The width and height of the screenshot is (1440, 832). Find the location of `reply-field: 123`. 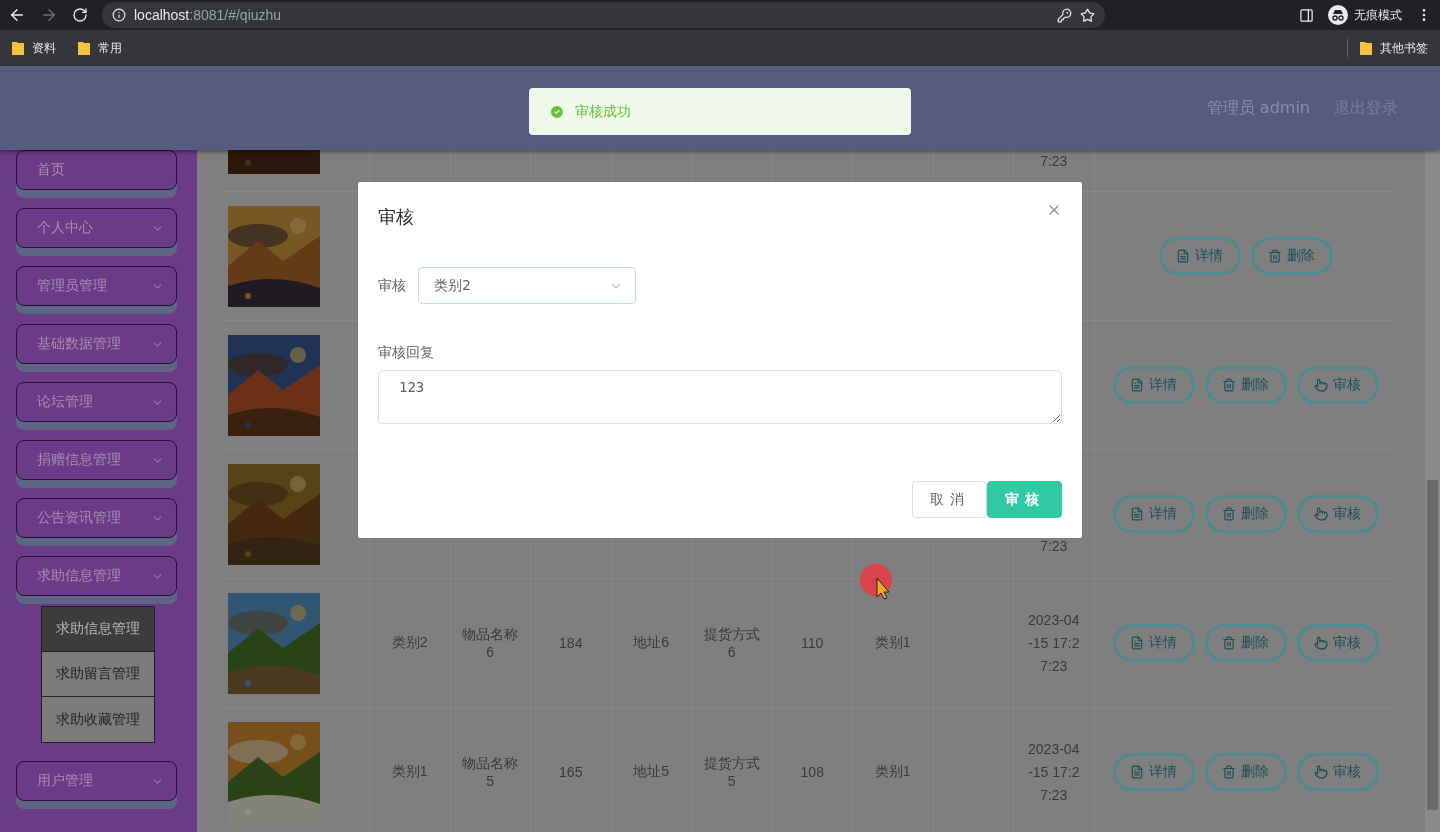

reply-field: 123 is located at coordinates (720, 397).